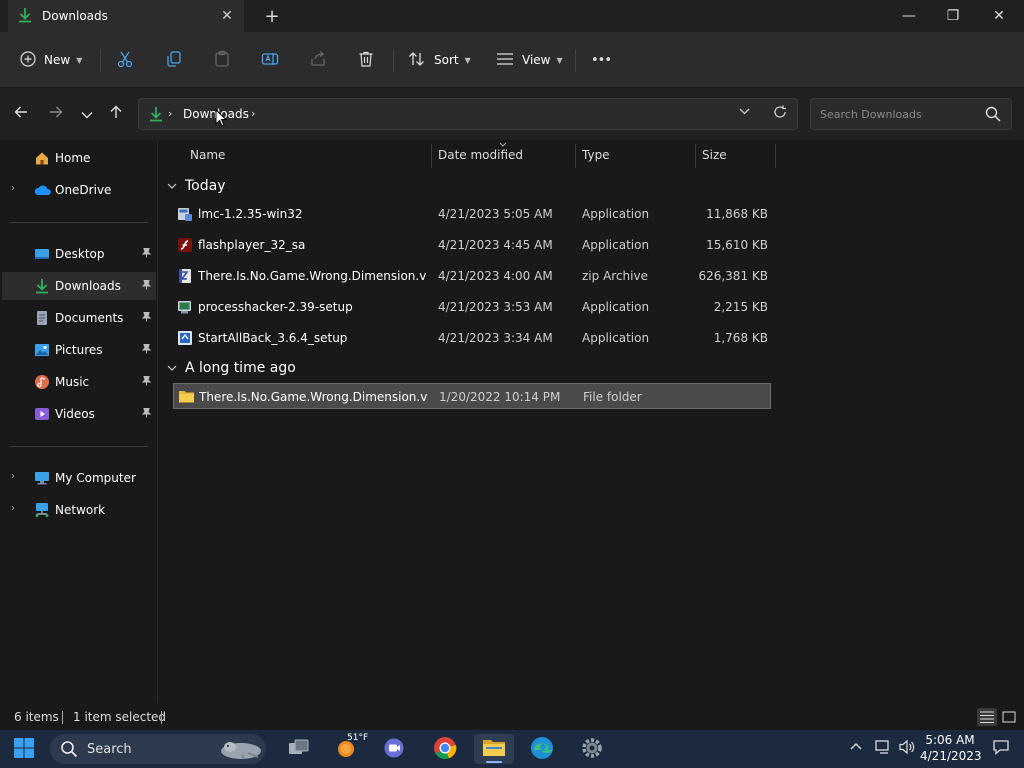  I want to click on more-options-button: •••, so click(601, 60).